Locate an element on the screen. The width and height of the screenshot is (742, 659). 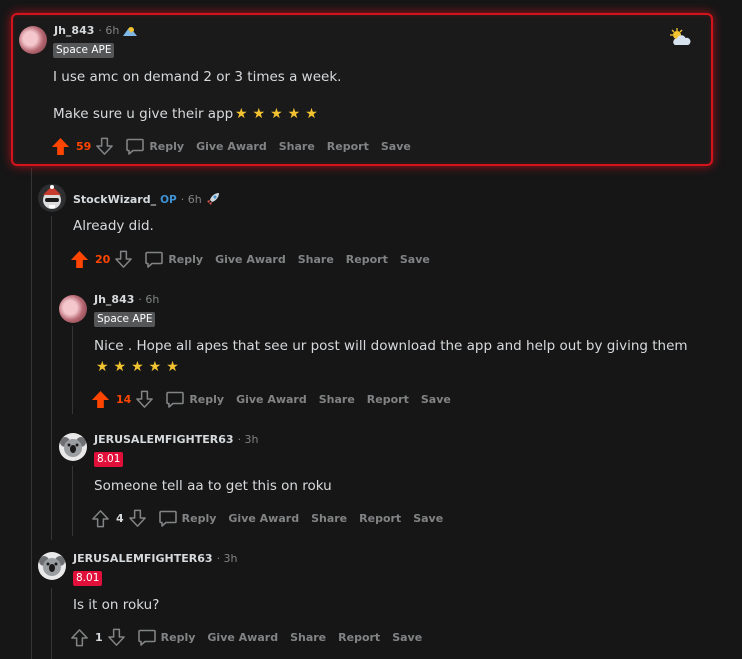
comment-body-line: I use amc on demand 2 or 3 times a week. is located at coordinates (197, 77).